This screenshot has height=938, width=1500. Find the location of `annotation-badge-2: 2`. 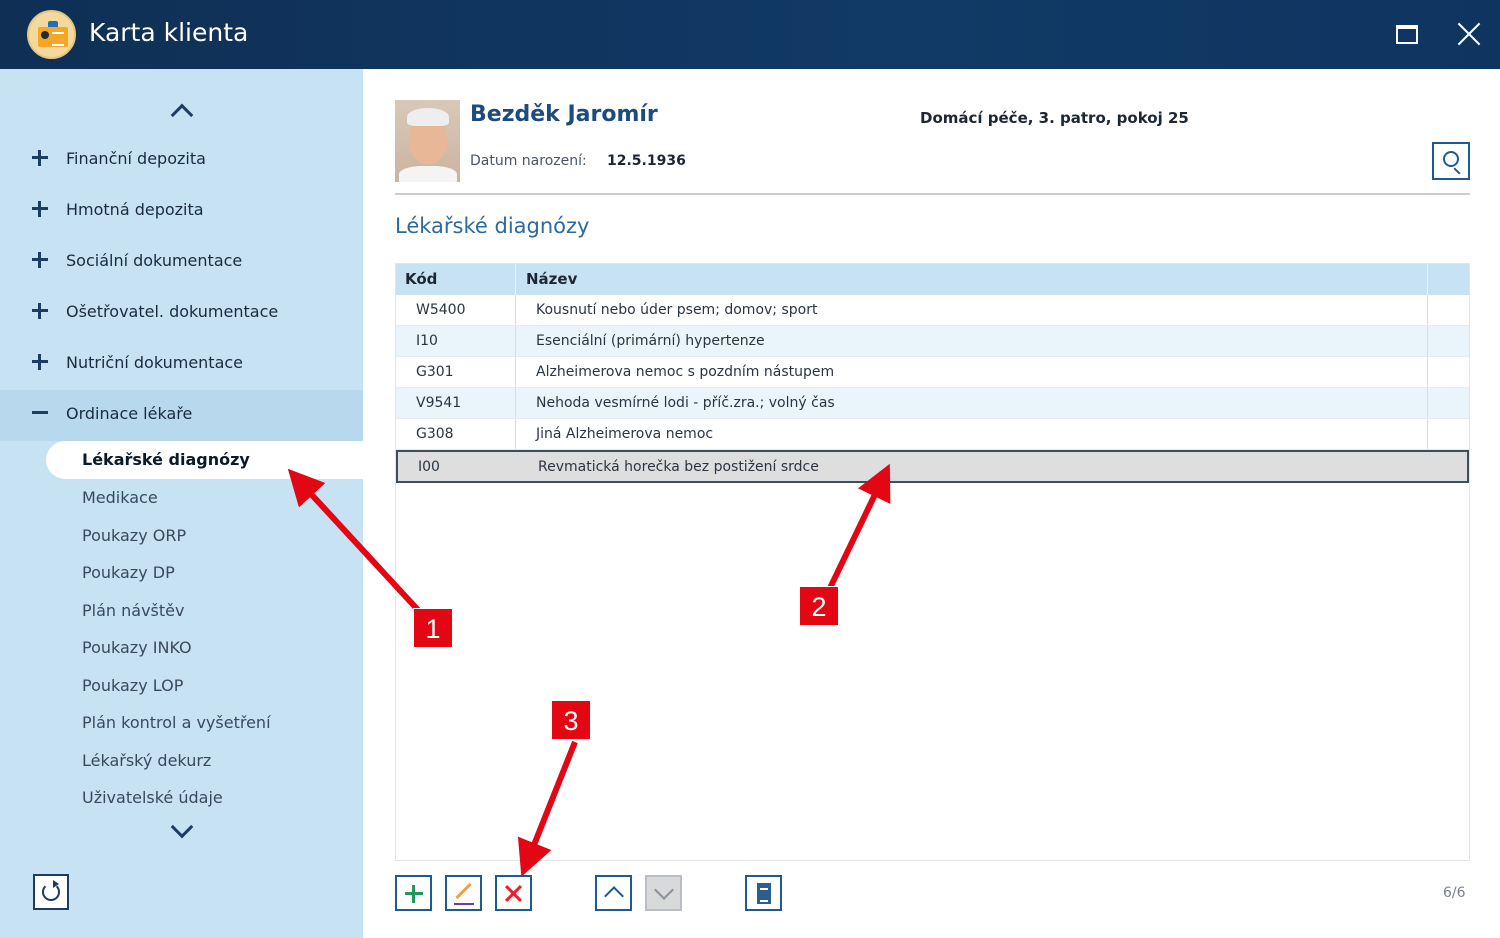

annotation-badge-2: 2 is located at coordinates (819, 606).